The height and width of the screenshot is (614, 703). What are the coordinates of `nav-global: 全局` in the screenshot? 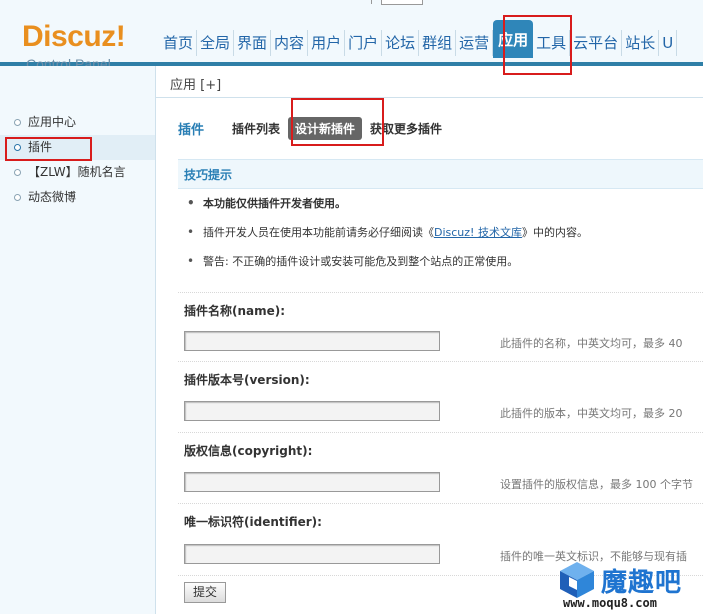 It's located at (216, 43).